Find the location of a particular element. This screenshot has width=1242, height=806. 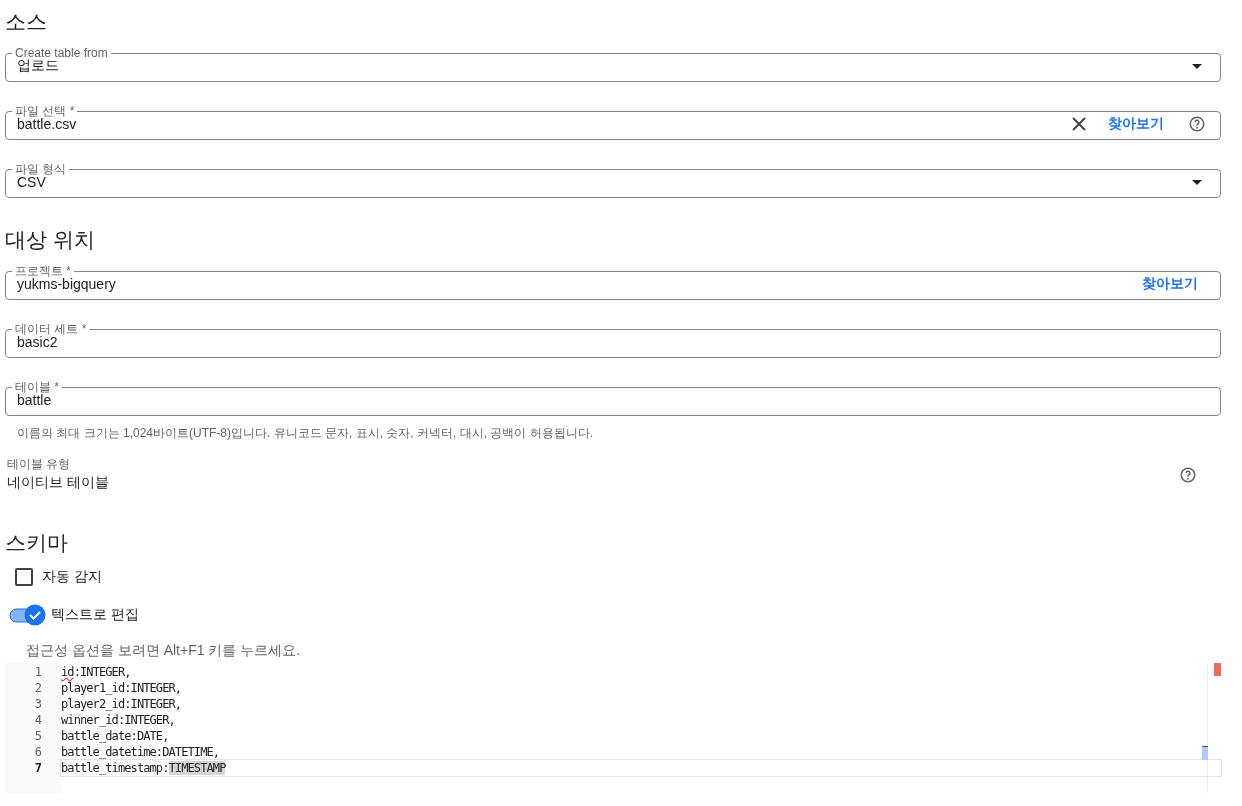

line-number: 7 is located at coordinates (38, 768).